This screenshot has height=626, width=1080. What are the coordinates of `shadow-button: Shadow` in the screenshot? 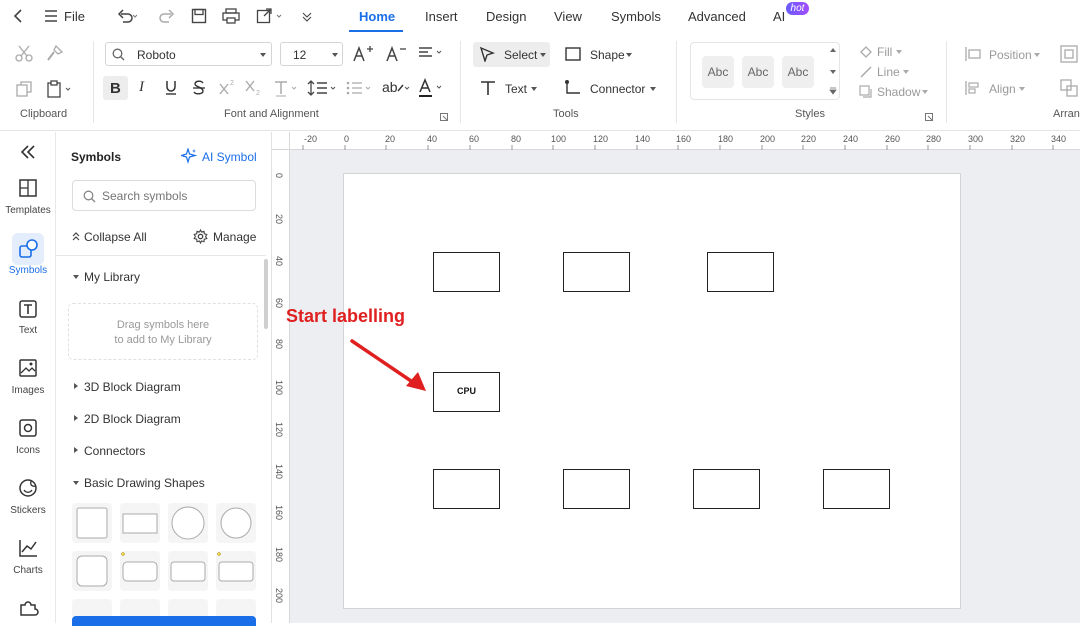 It's located at (898, 92).